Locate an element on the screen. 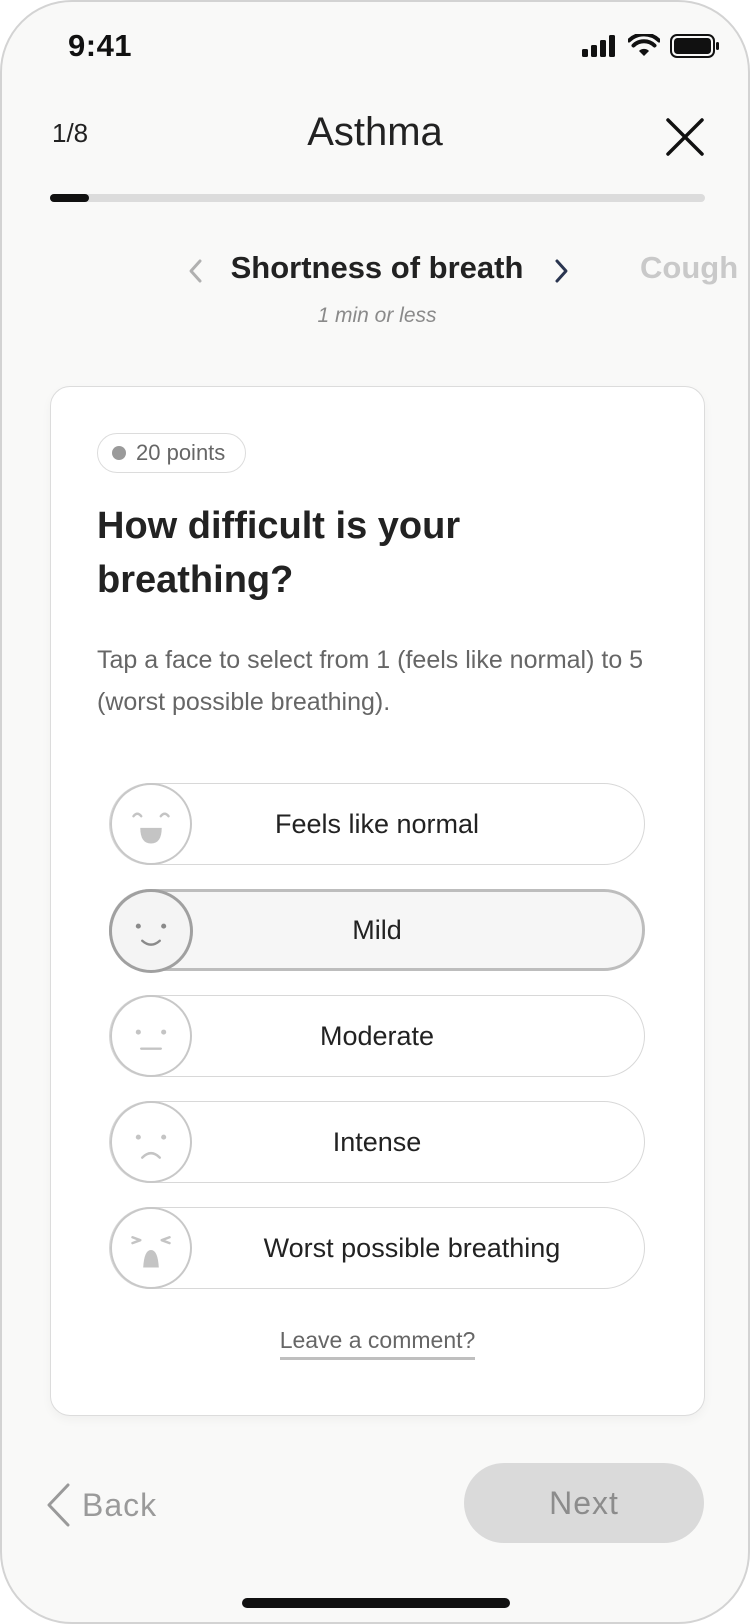  option-mild: Mild is located at coordinates (377, 931).